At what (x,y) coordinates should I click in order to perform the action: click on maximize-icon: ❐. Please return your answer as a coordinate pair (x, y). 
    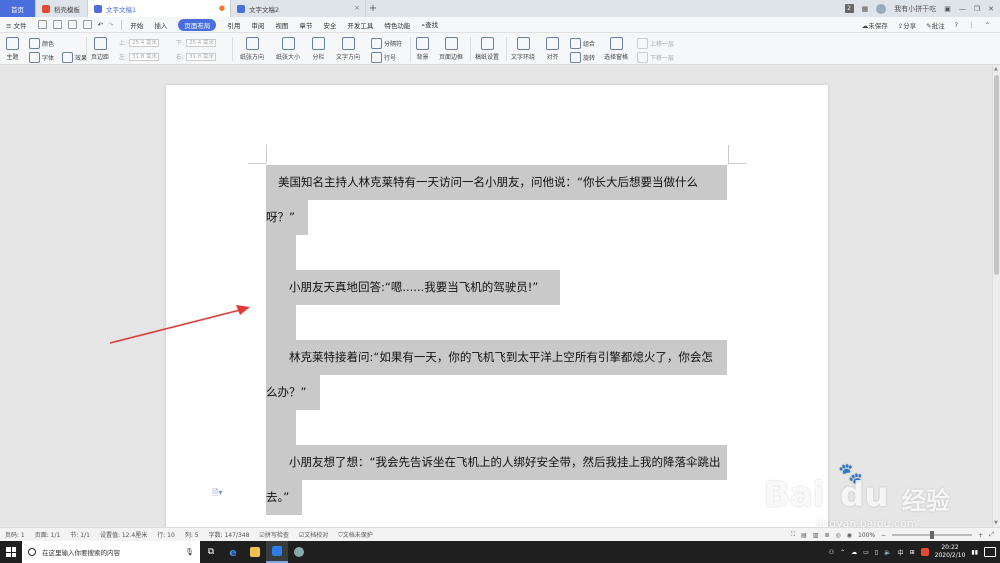
    Looking at the image, I should click on (977, 9).